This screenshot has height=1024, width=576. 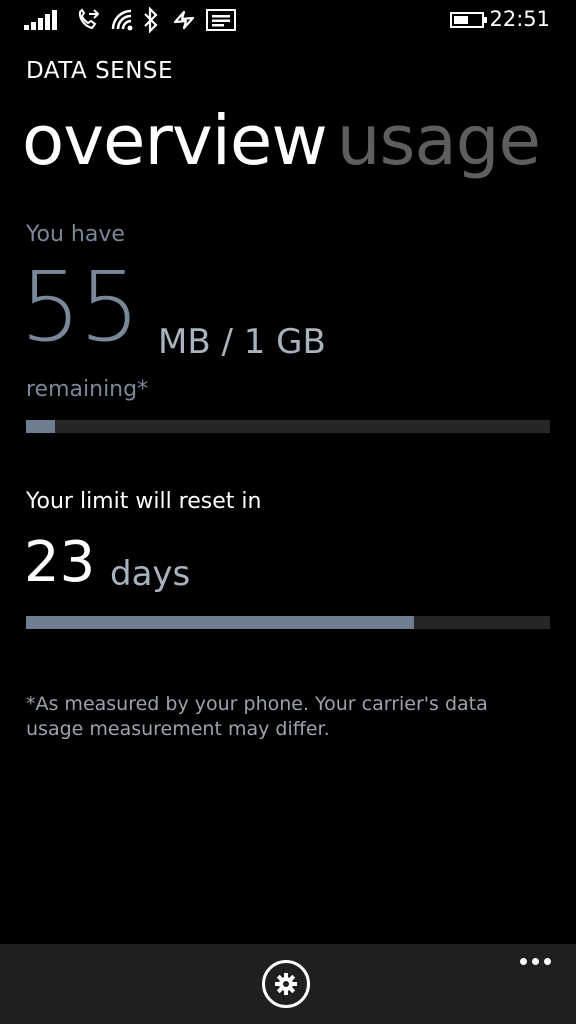 I want to click on pivot-item-overview: overview, so click(x=175, y=141).